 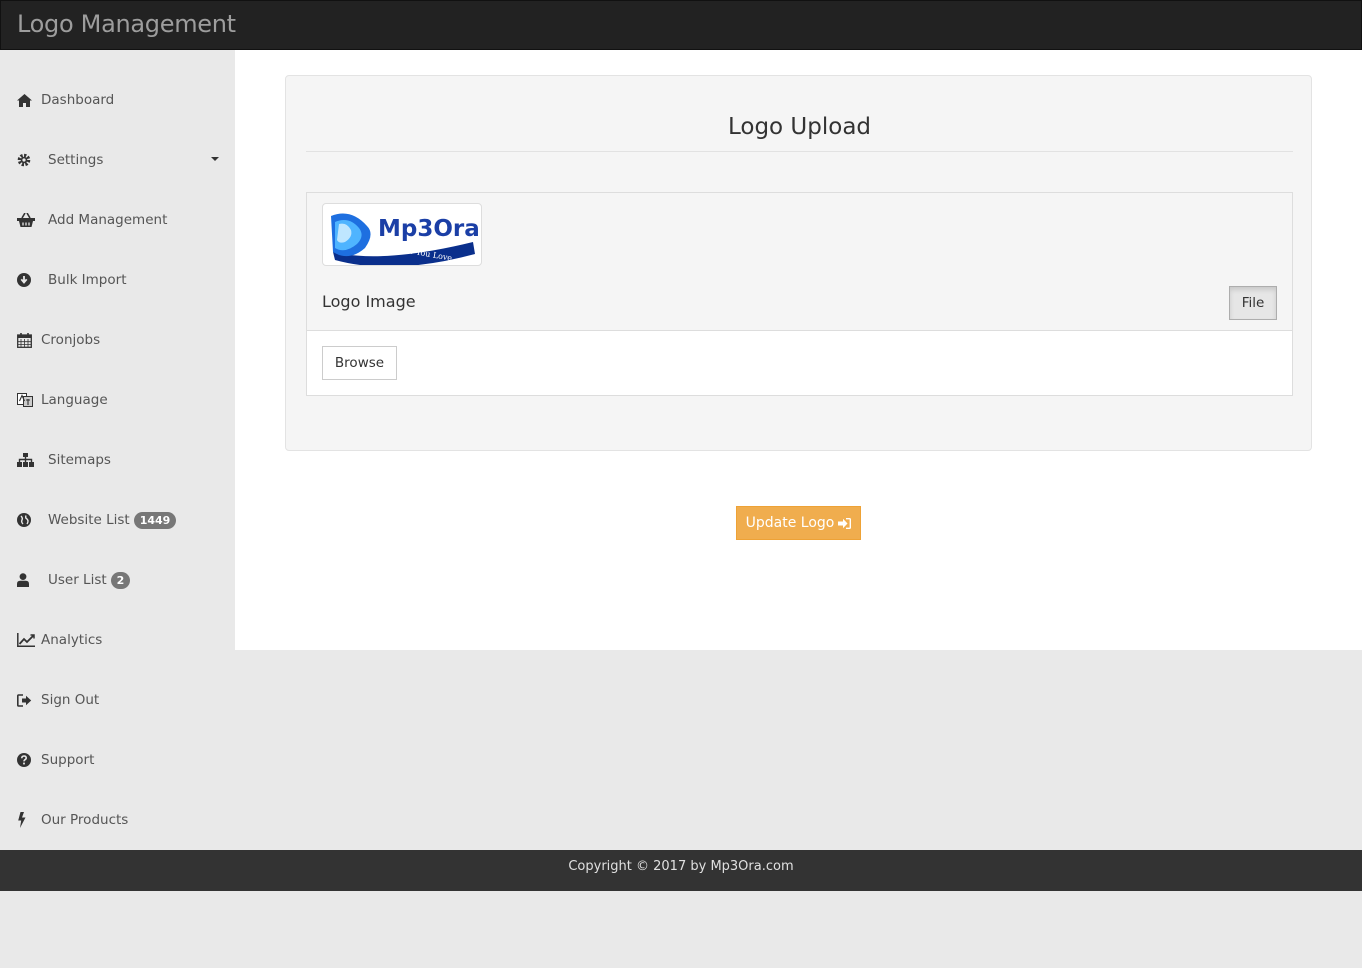 I want to click on calendar-icon, so click(x=27, y=340).